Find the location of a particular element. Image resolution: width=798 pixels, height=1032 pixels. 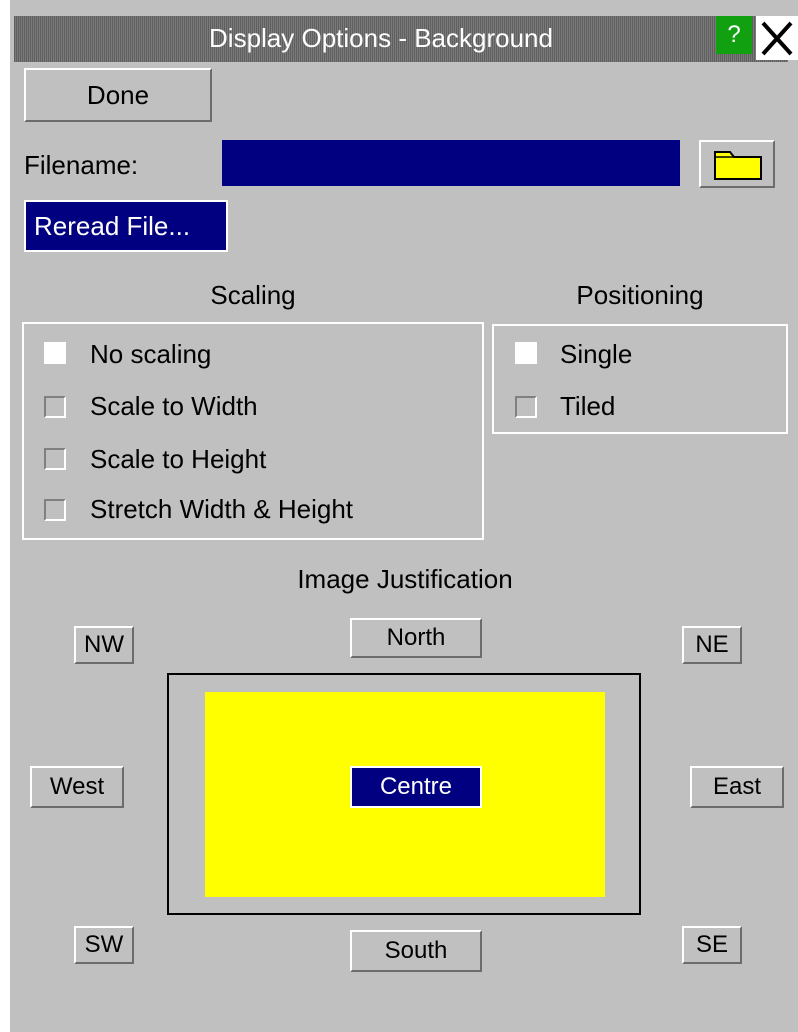

ne-button: NE is located at coordinates (712, 645).